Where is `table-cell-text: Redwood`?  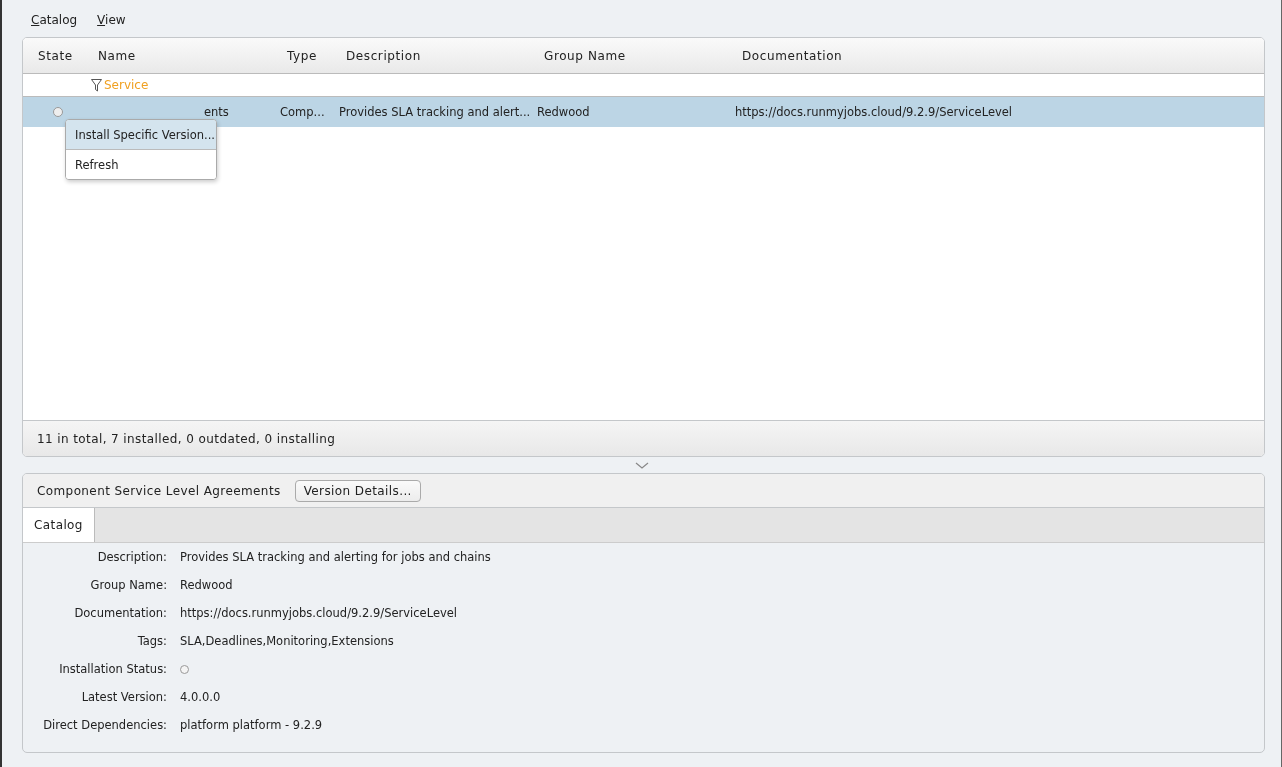 table-cell-text: Redwood is located at coordinates (563, 112).